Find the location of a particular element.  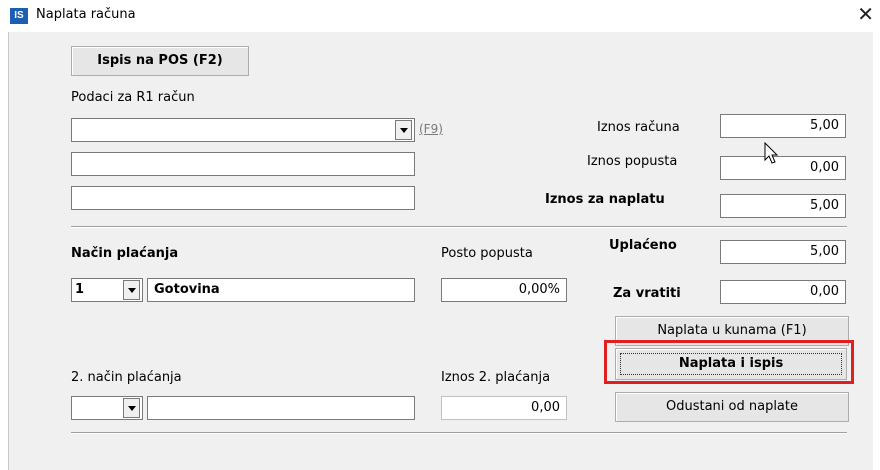

payment-method-code-combo: 1 is located at coordinates (107, 290).